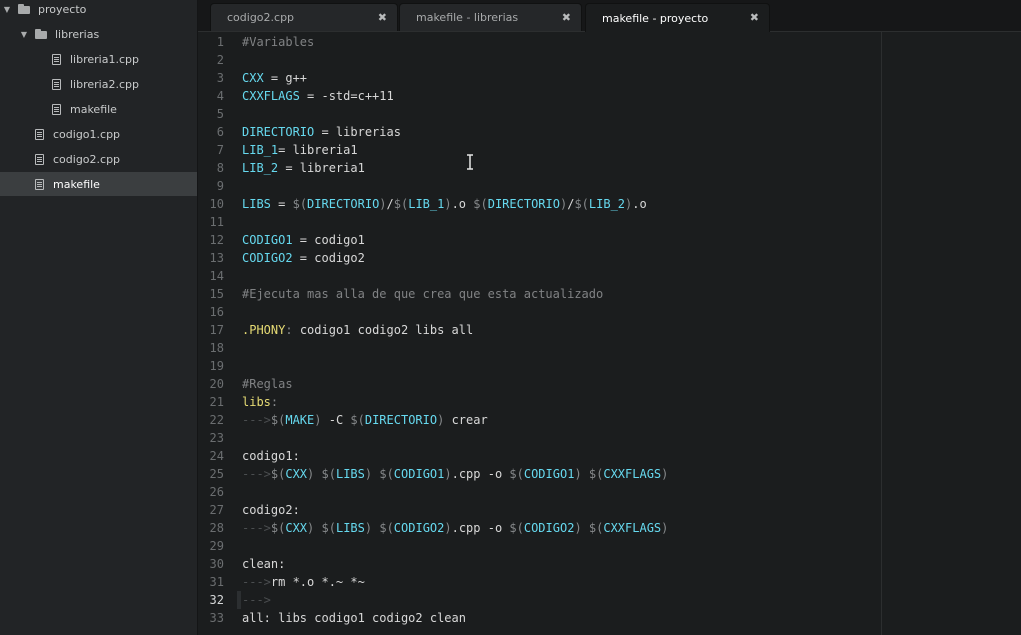  I want to click on code-line: .PHONY: codigo1 codigo2 libs all, so click(357, 330).